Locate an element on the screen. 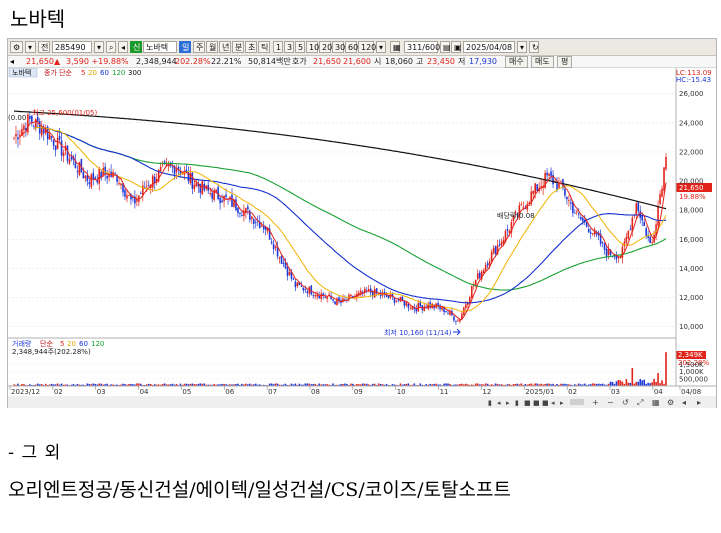 Image resolution: width=721 pixels, height=533 pixels. y-tick-label: 20,000 is located at coordinates (691, 182).